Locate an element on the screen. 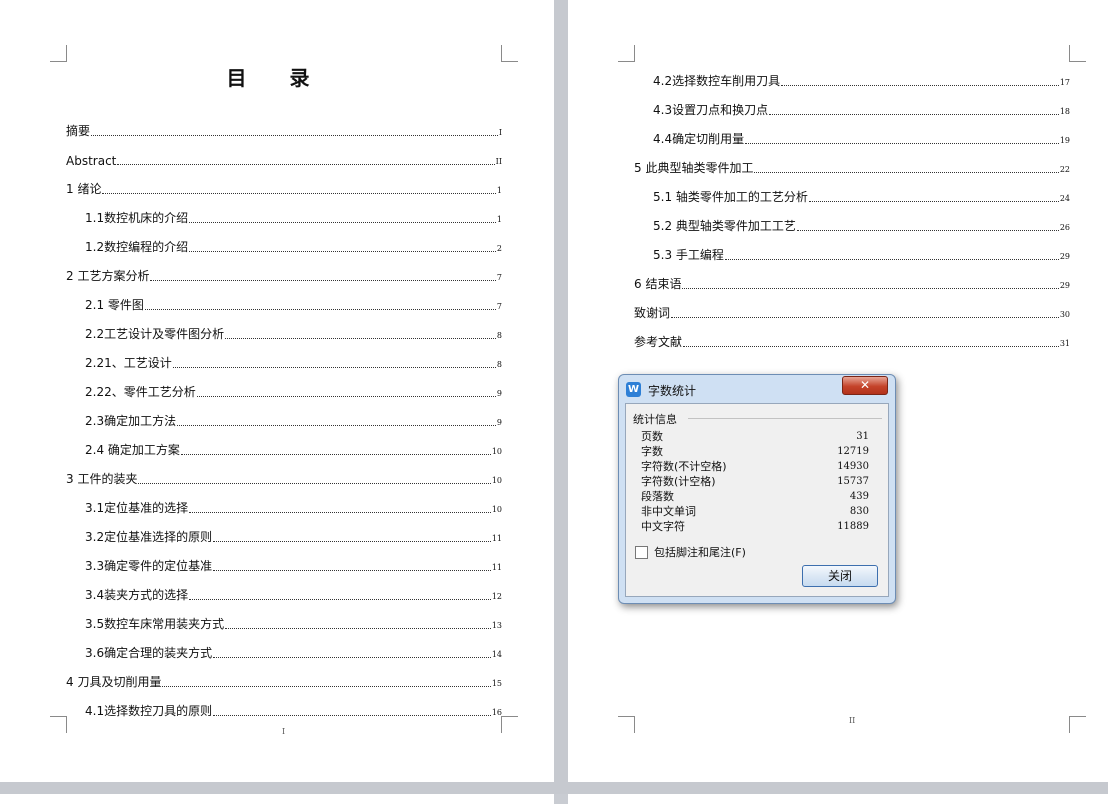 This screenshot has width=1108, height=804. toc-entry: 5 此典型轴类零件加工 22 is located at coordinates (852, 161).